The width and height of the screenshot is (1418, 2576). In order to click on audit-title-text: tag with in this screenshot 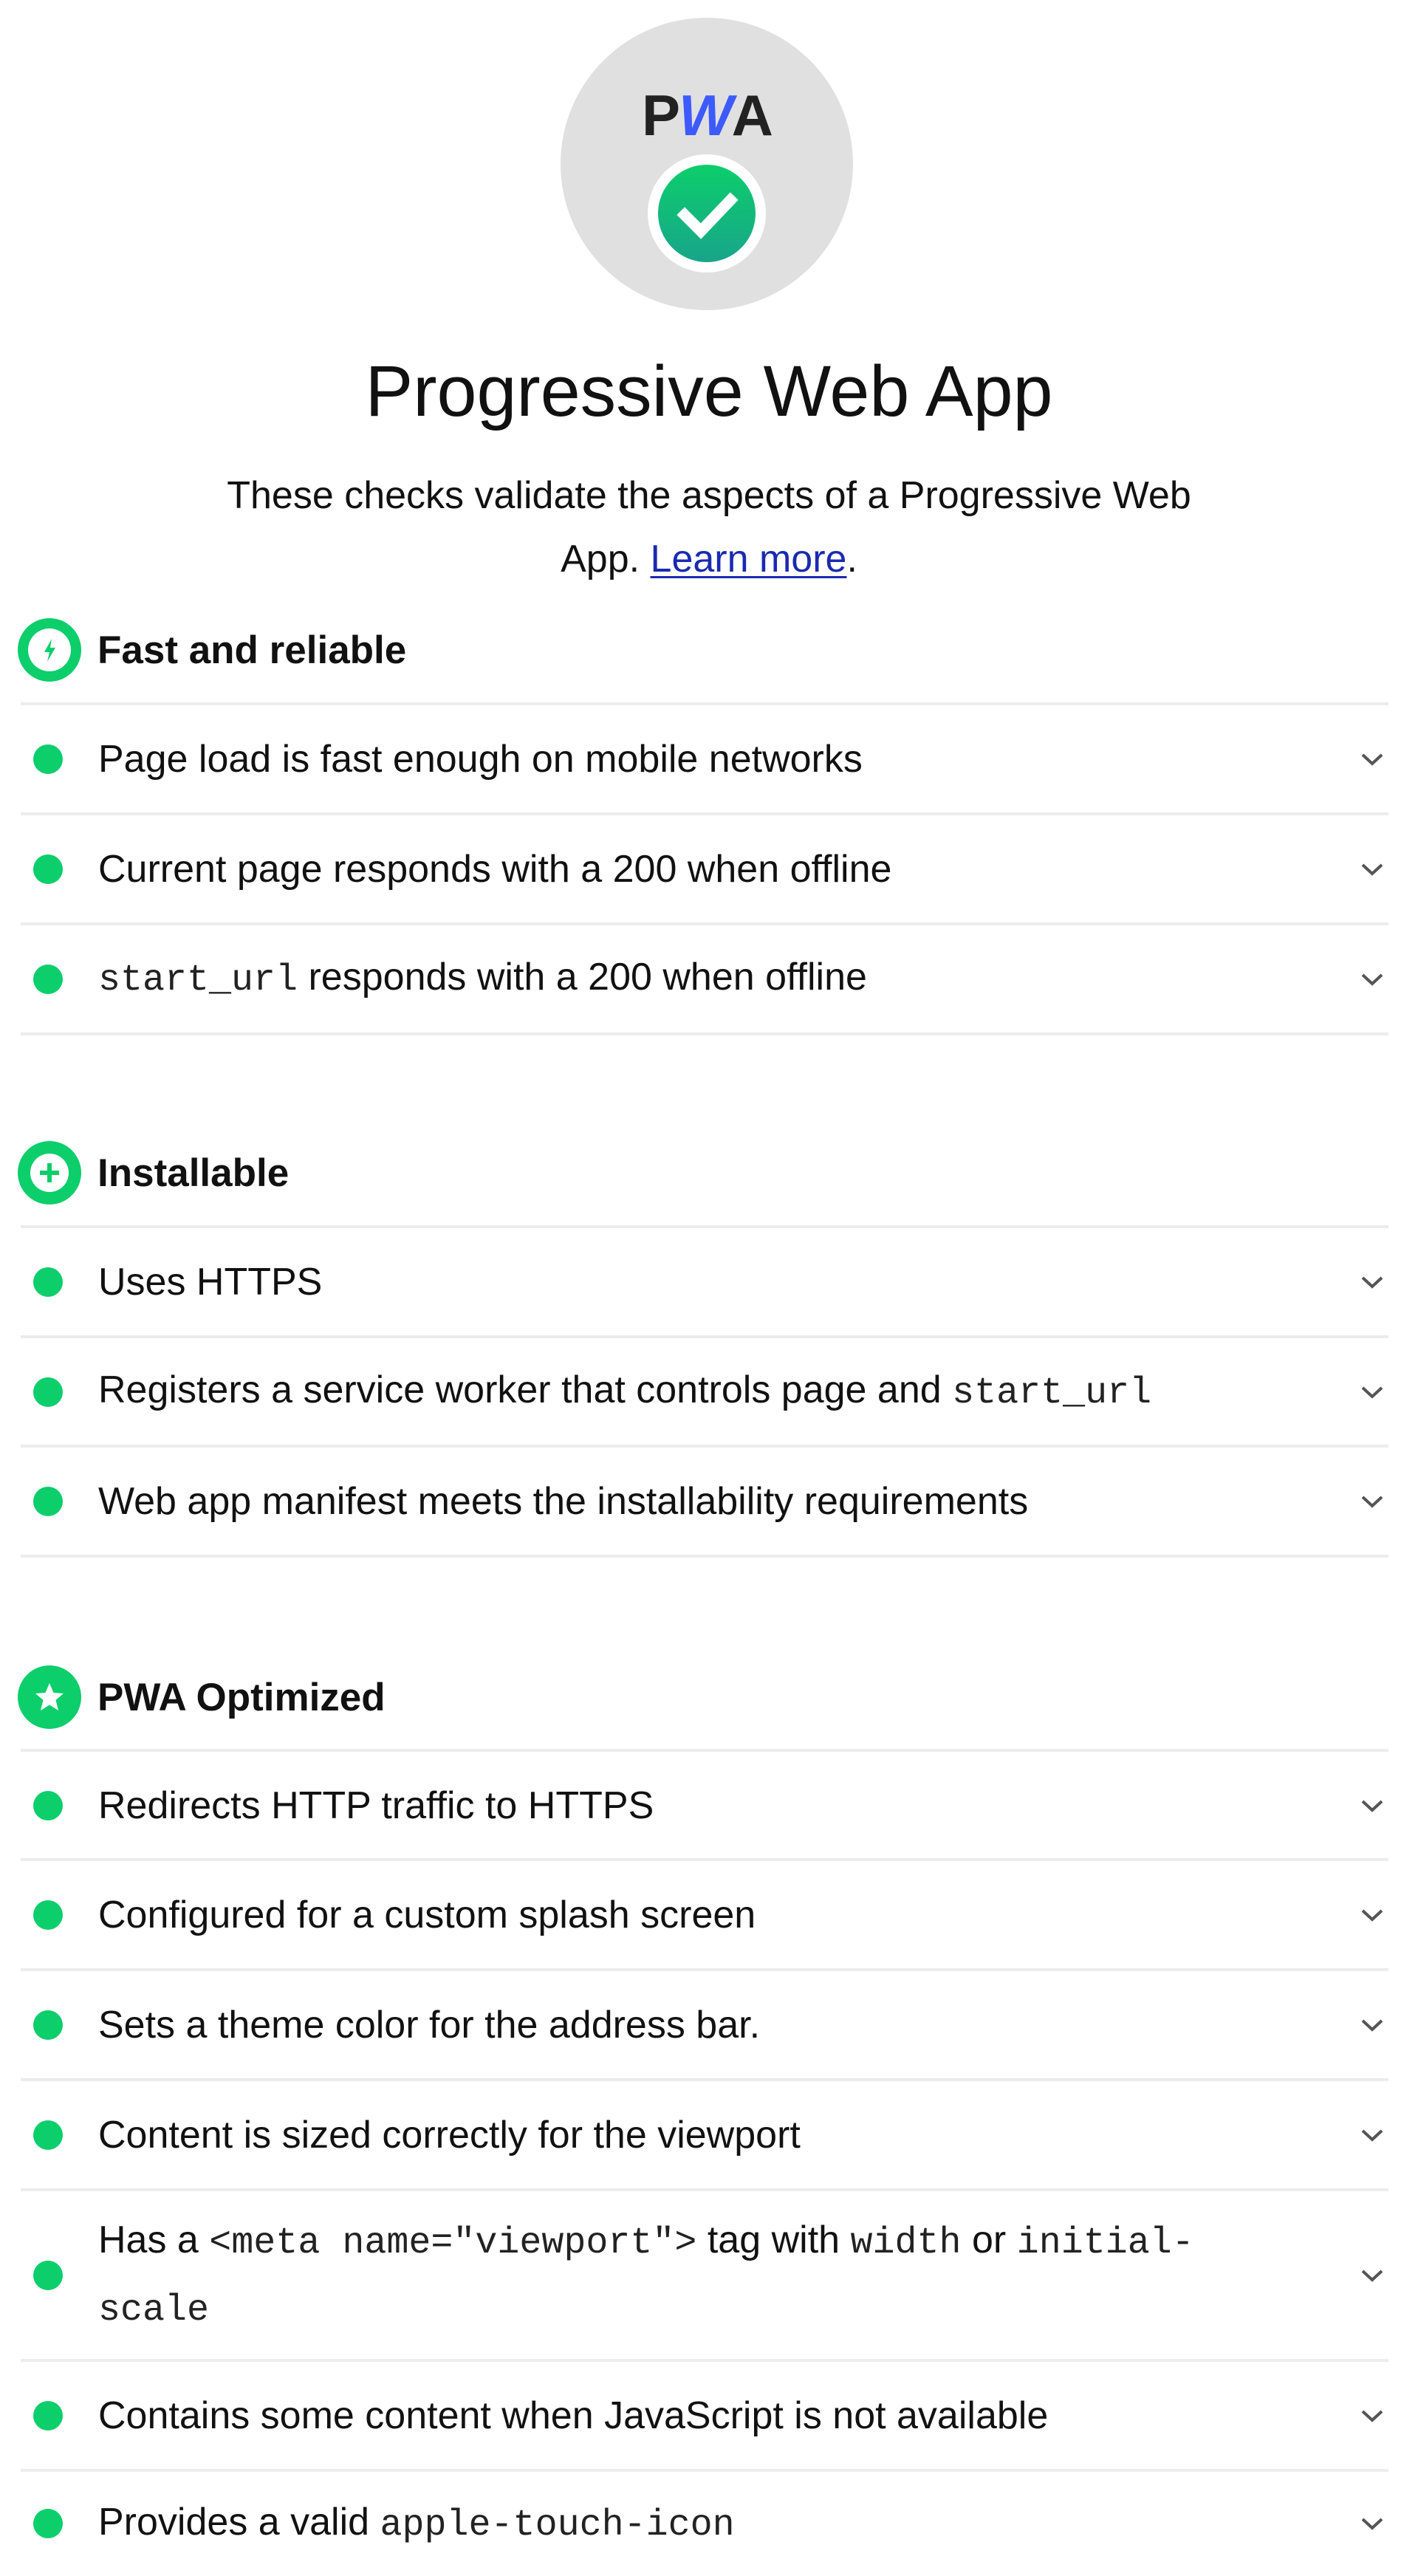, I will do `click(773, 2239)`.